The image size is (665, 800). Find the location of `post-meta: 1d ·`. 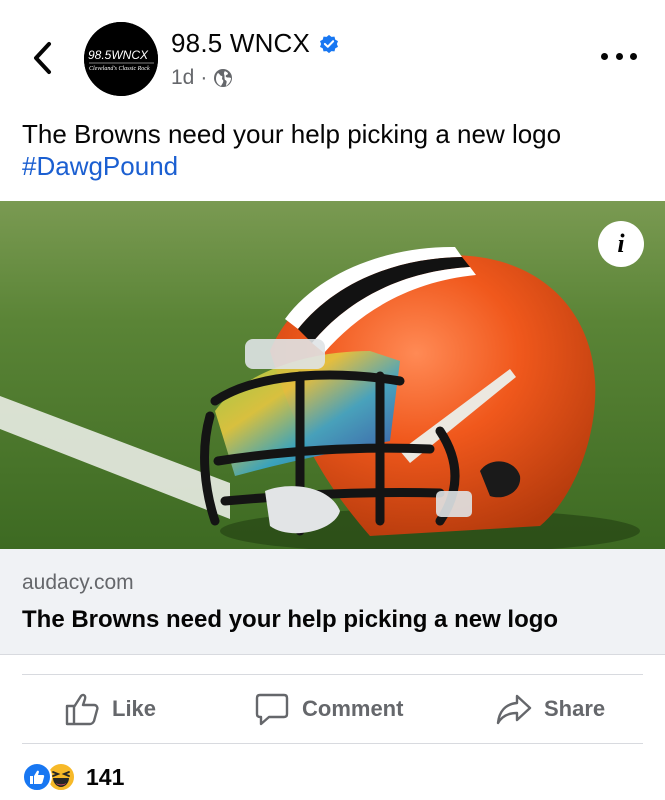

post-meta: 1d · is located at coordinates (202, 78).